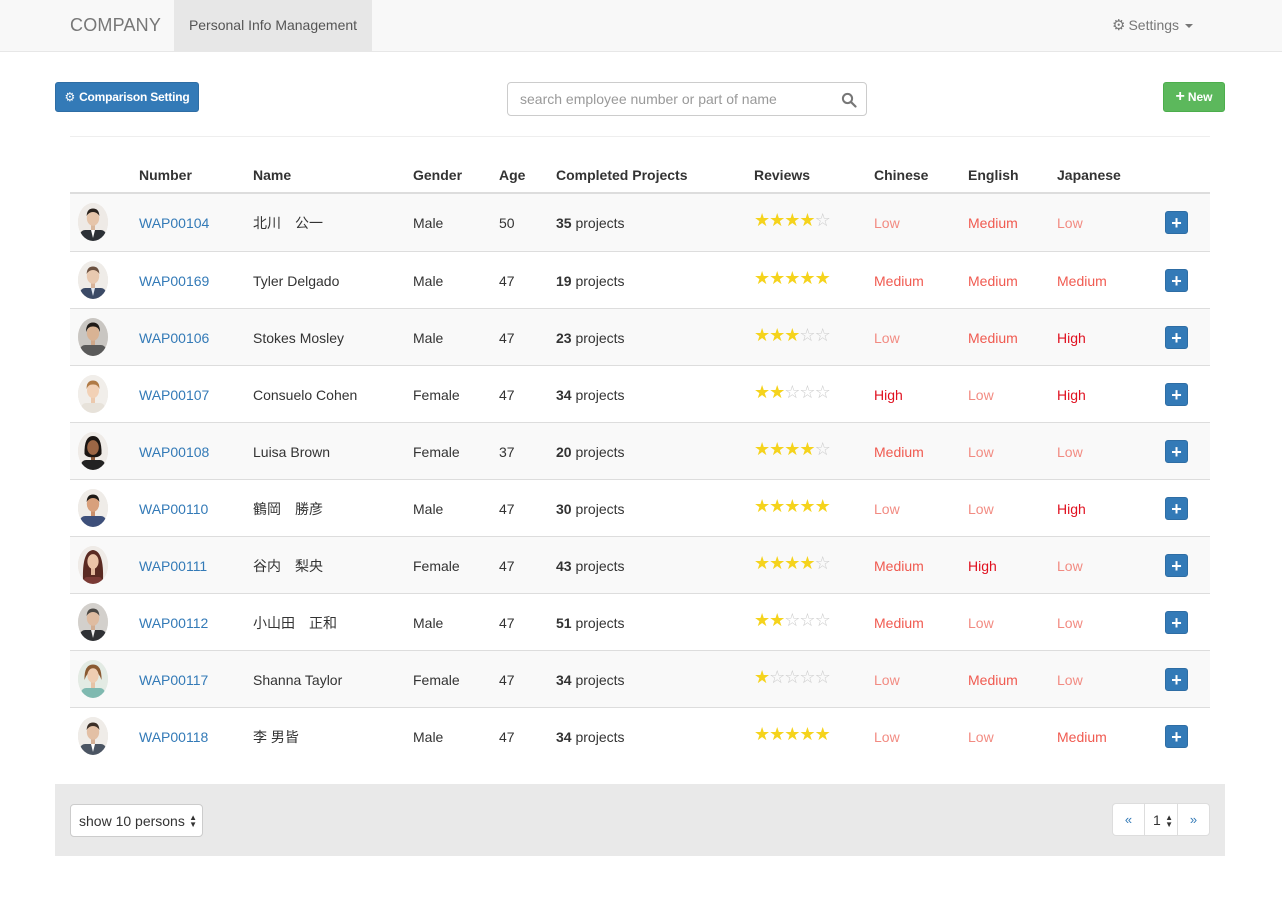  What do you see at coordinates (564, 622) in the screenshot?
I see `project-count: 51` at bounding box center [564, 622].